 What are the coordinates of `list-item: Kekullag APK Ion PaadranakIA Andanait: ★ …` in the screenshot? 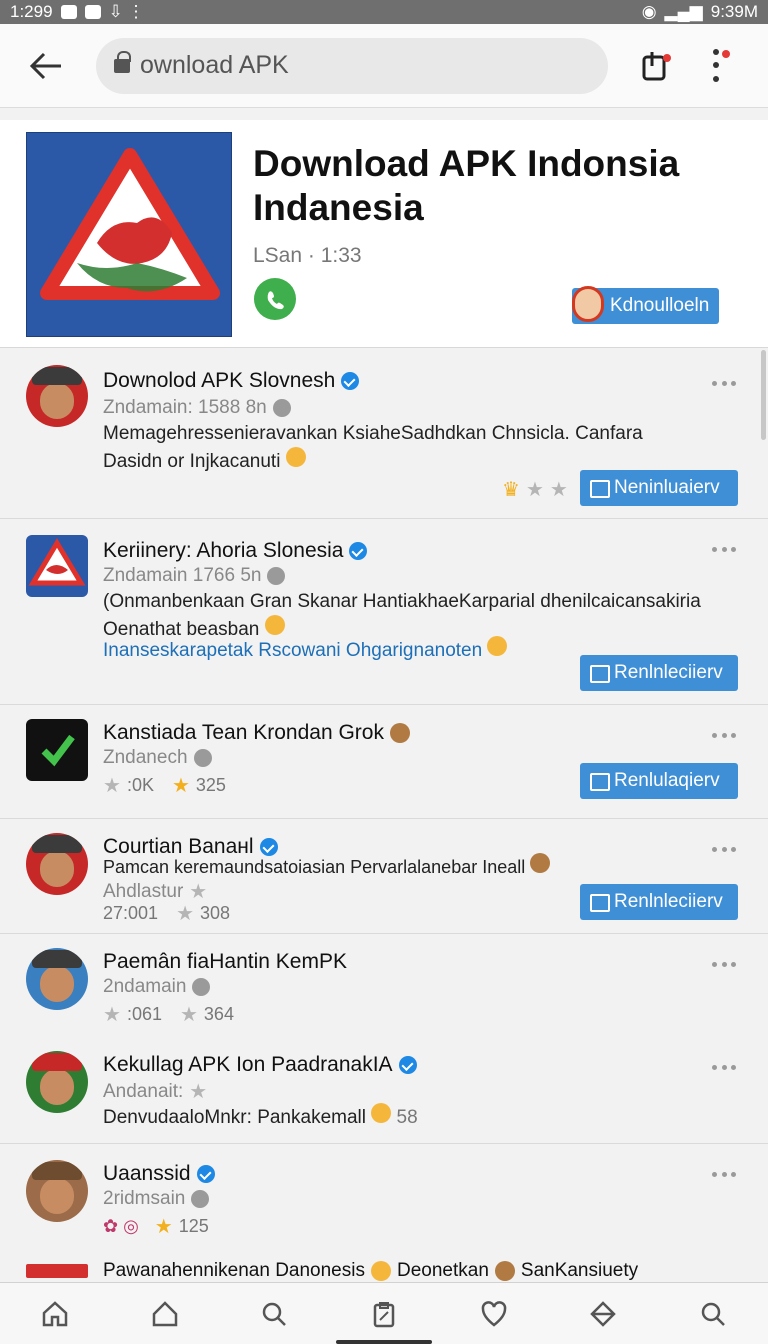 It's located at (384, 1091).